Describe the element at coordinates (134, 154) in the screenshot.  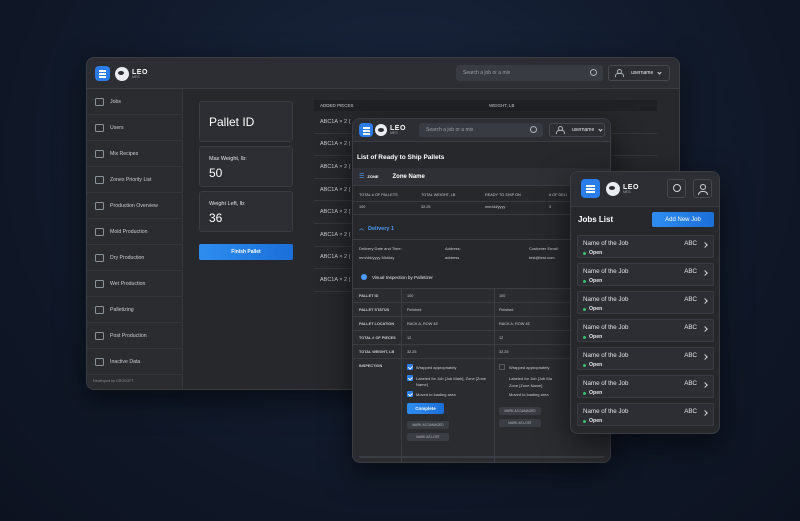
I see `sidebar-item-mix-recipes: Mix Recipes` at that location.